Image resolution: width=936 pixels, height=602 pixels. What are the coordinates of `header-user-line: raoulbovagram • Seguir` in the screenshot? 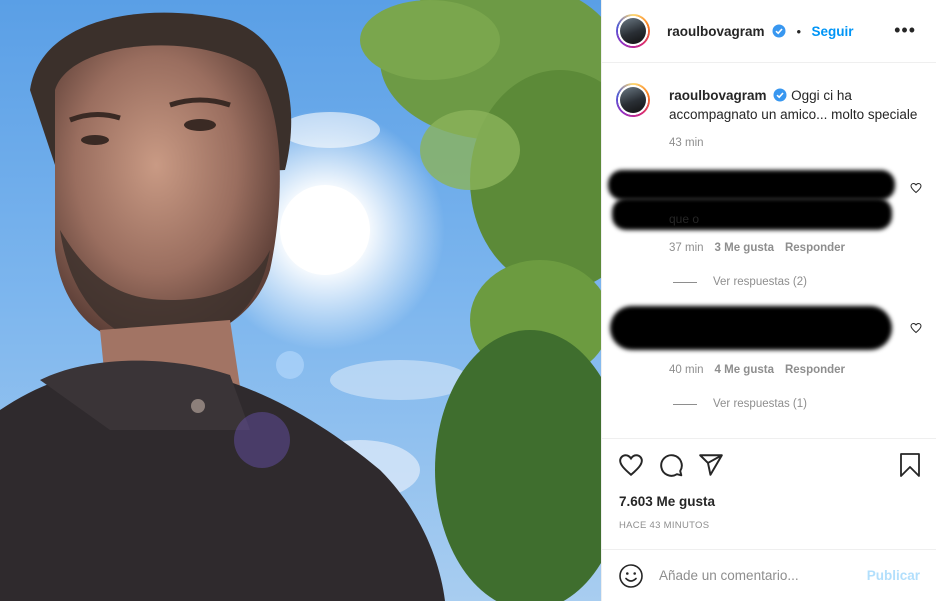 It's located at (760, 32).